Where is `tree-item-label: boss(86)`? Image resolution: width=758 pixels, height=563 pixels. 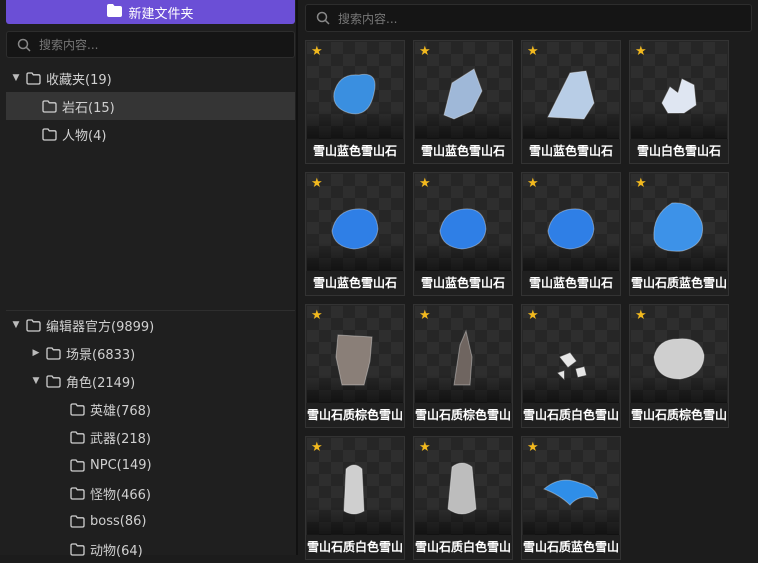 tree-item-label: boss(86) is located at coordinates (118, 521).